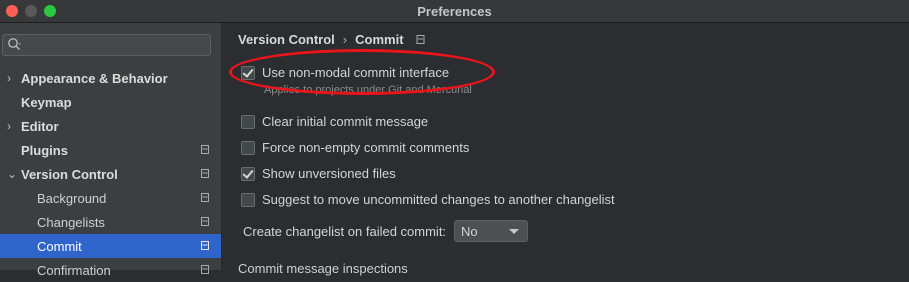  I want to click on sidebar-item-label: Keymap, so click(46, 102).